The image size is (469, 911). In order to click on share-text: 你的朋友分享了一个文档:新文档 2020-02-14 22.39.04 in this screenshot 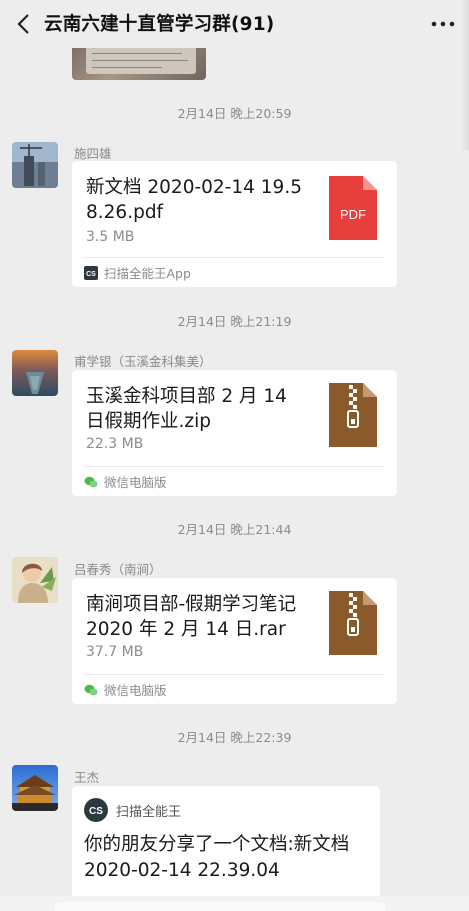, I will do `click(217, 857)`.